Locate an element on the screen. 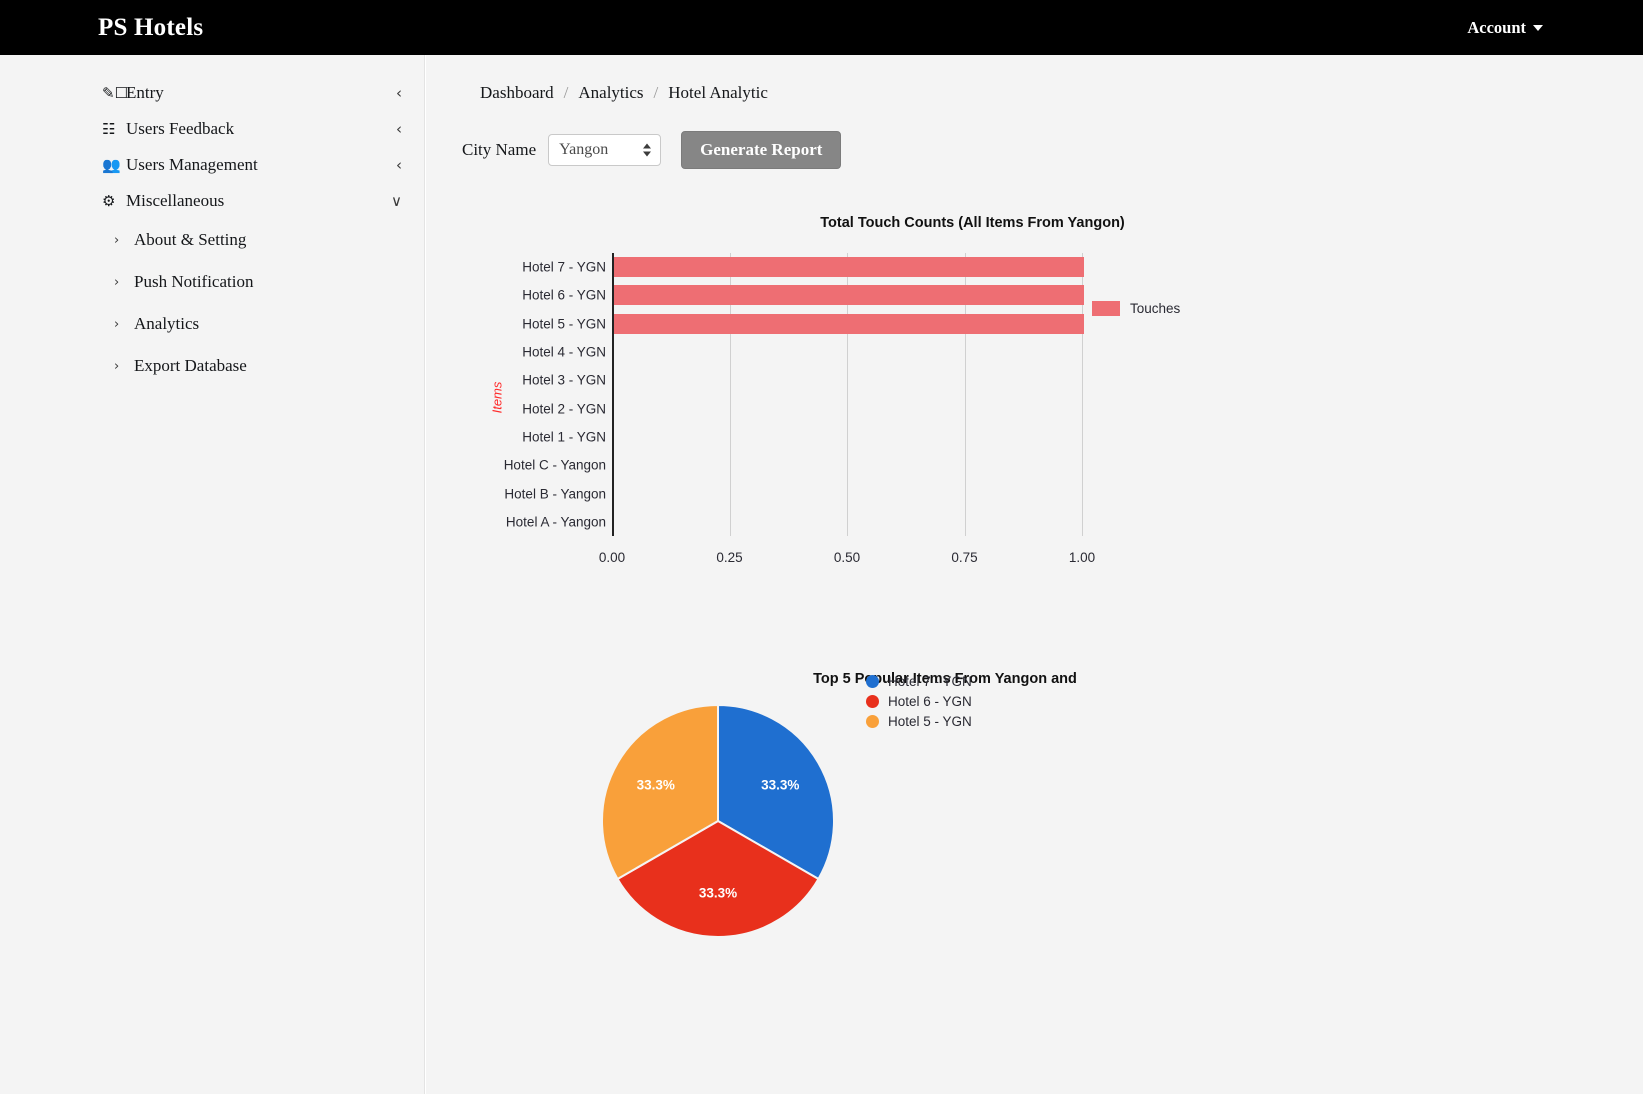 The image size is (1643, 1094). pencil-square-icon: ✎☐ is located at coordinates (115, 93).